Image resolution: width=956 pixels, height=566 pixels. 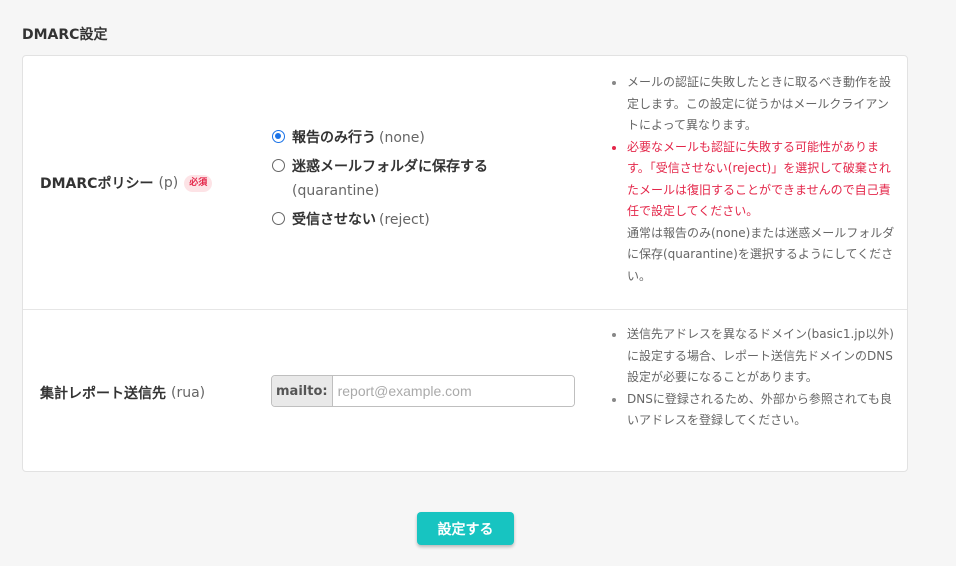 What do you see at coordinates (390, 167) in the screenshot?
I see `policy-option-label: 迷惑メールフォルダに保存する` at bounding box center [390, 167].